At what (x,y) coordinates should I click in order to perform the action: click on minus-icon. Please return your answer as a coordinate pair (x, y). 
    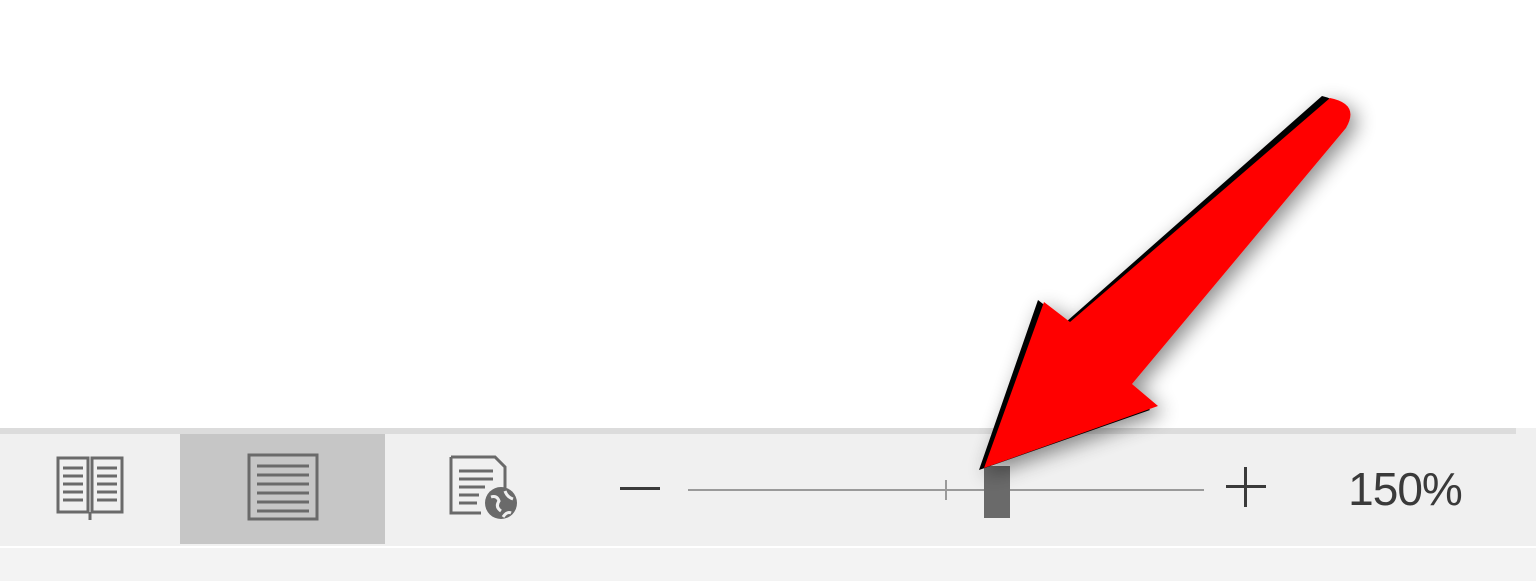
    Looking at the image, I should click on (640, 489).